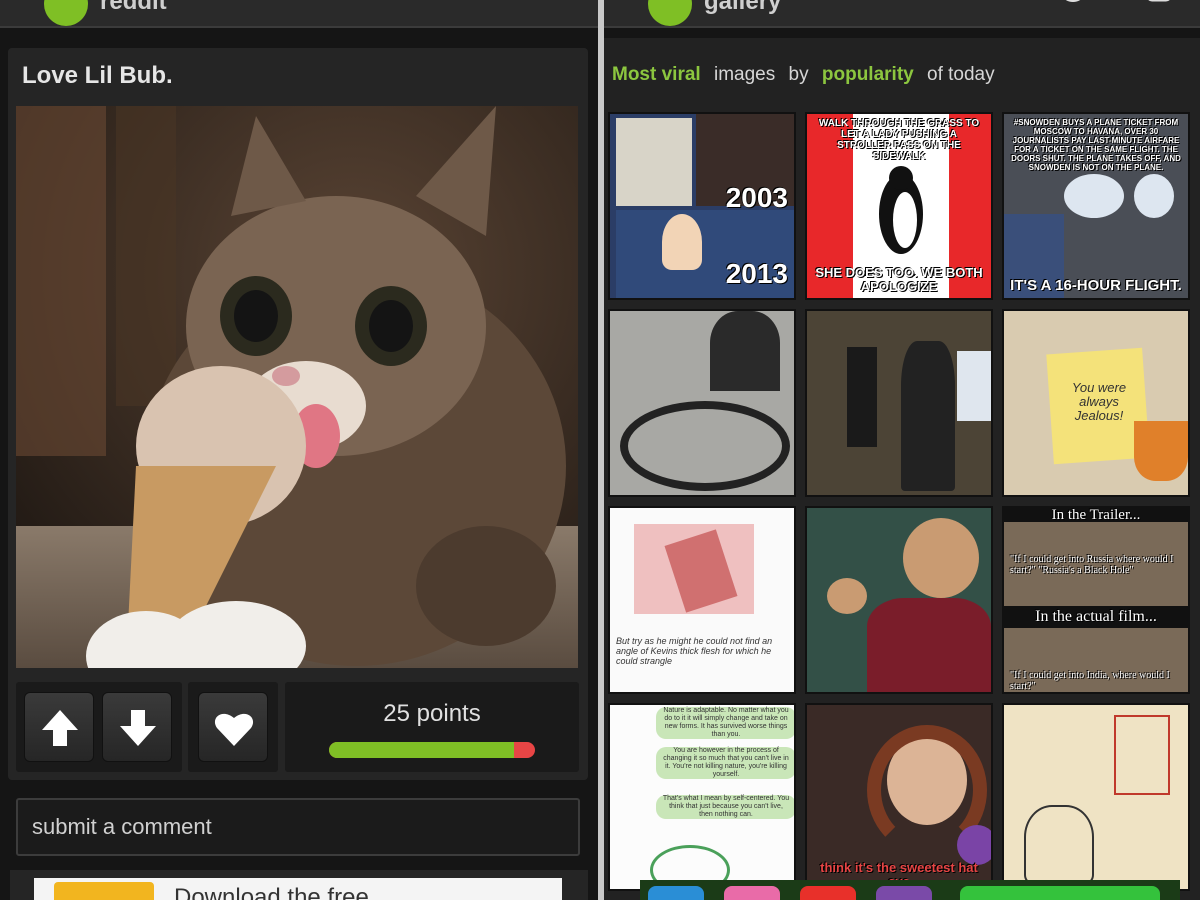  What do you see at coordinates (656, 74) in the screenshot?
I see `sort-section-dropdown: Most viral` at bounding box center [656, 74].